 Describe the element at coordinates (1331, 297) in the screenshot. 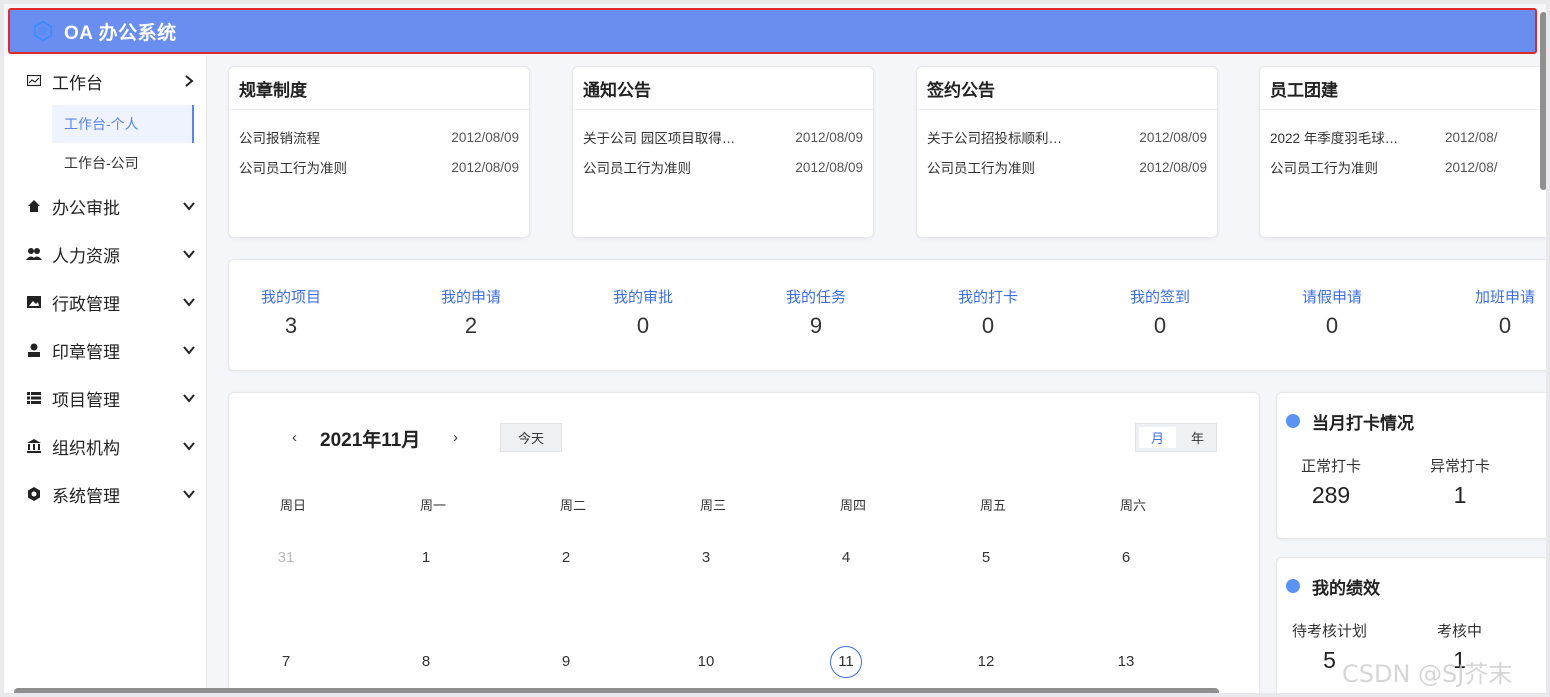

I see `stat-label: 请假申请` at that location.